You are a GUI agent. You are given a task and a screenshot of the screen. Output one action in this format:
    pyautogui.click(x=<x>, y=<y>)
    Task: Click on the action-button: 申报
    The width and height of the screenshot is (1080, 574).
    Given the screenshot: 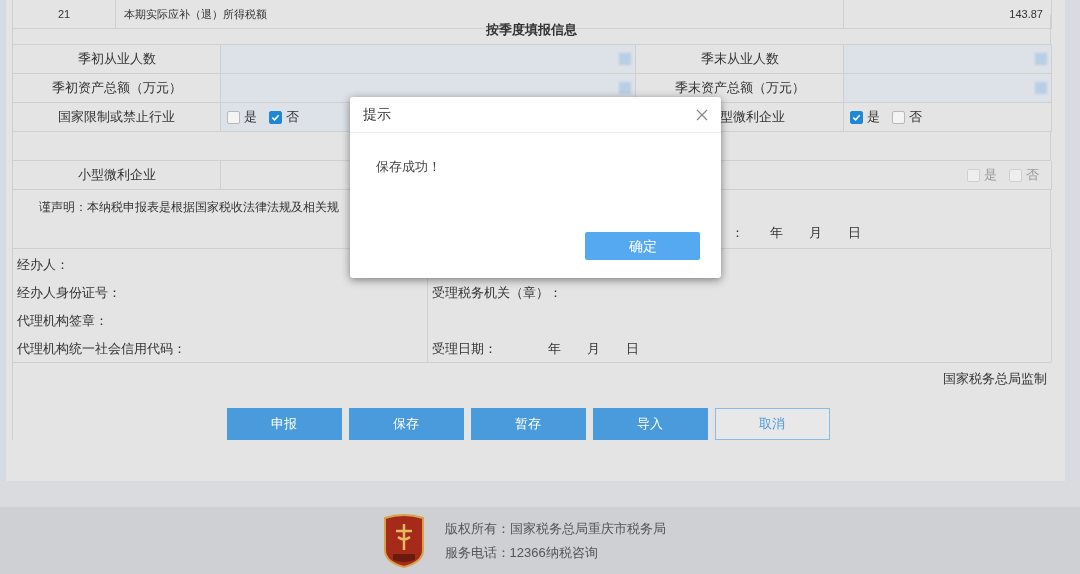 What is the action you would take?
    pyautogui.click(x=284, y=423)
    